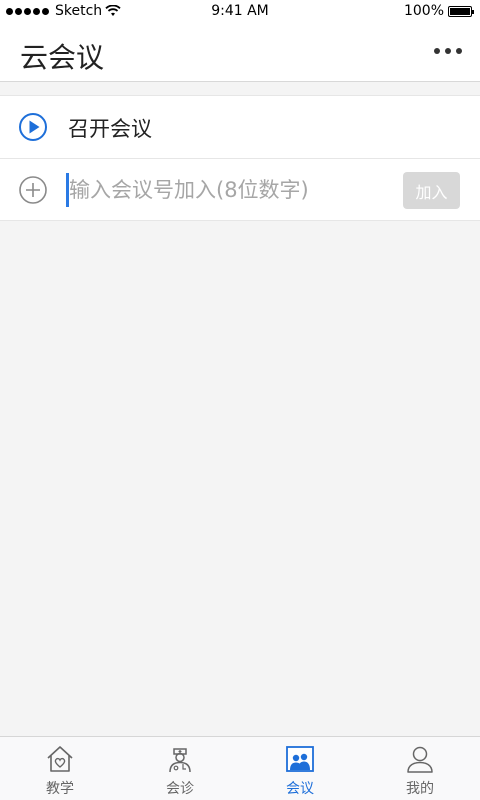 Image resolution: width=480 pixels, height=800 pixels. Describe the element at coordinates (461, 11) in the screenshot. I see `battery-icon` at that location.